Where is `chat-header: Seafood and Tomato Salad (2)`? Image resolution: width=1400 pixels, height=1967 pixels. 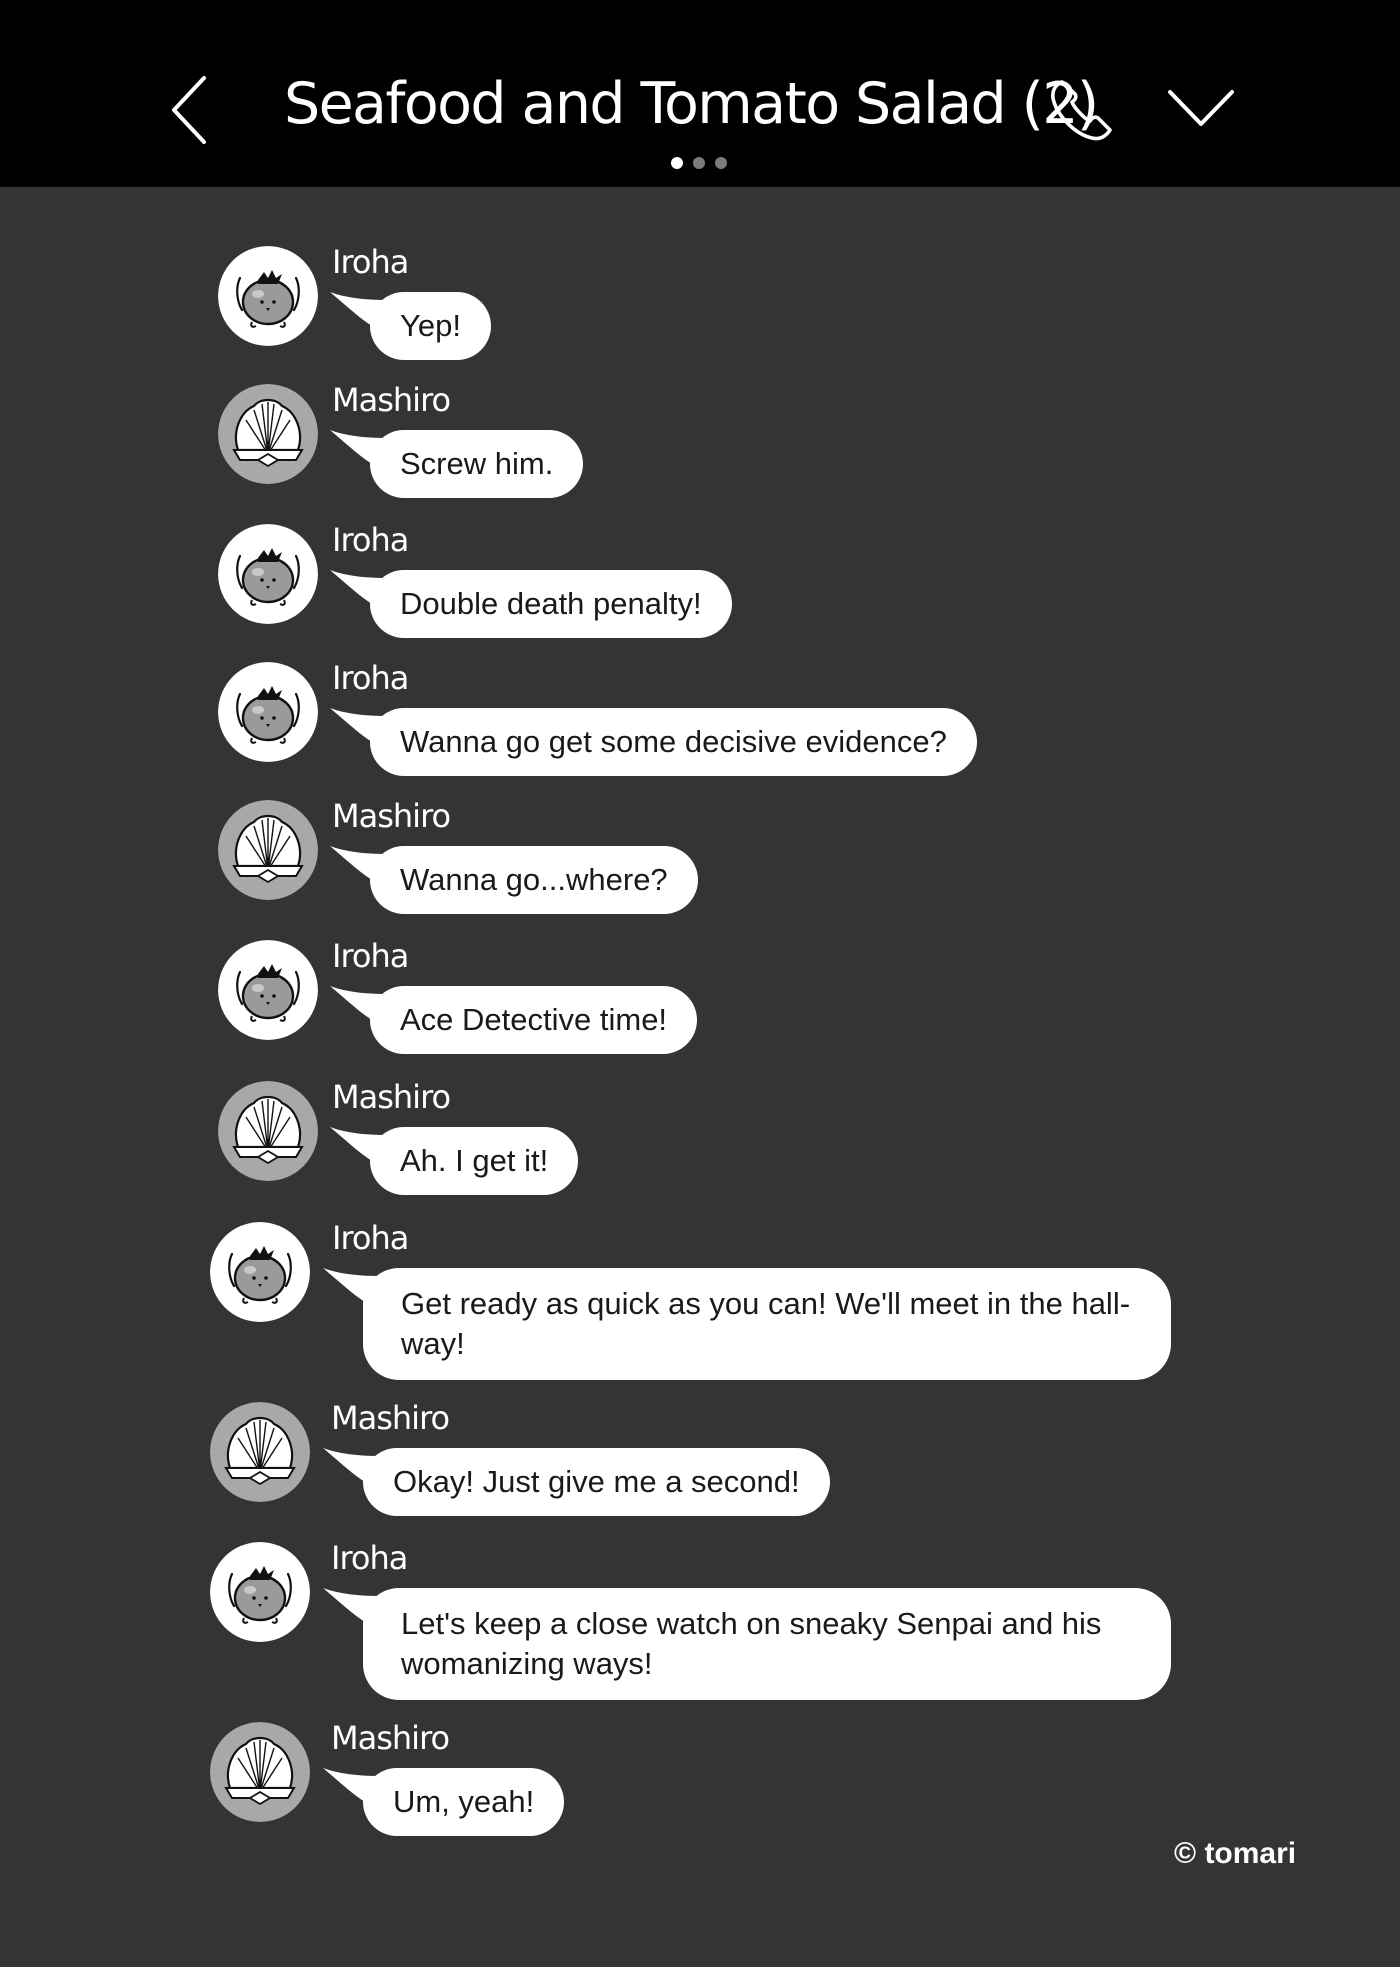
chat-header: Seafood and Tomato Salad (2) is located at coordinates (700, 93).